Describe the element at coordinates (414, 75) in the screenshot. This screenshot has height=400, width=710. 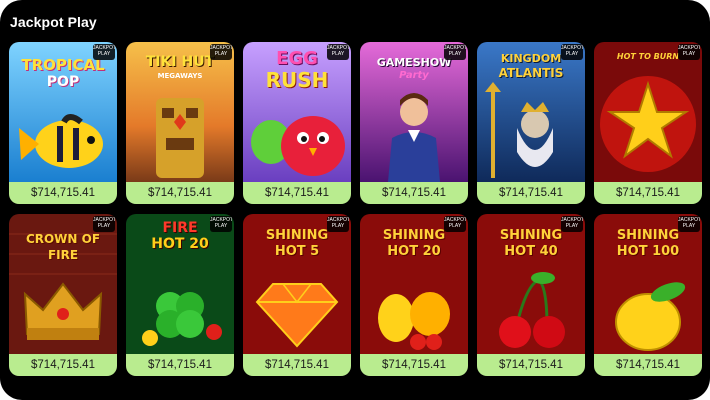
I see `game-subtitle: Party` at that location.